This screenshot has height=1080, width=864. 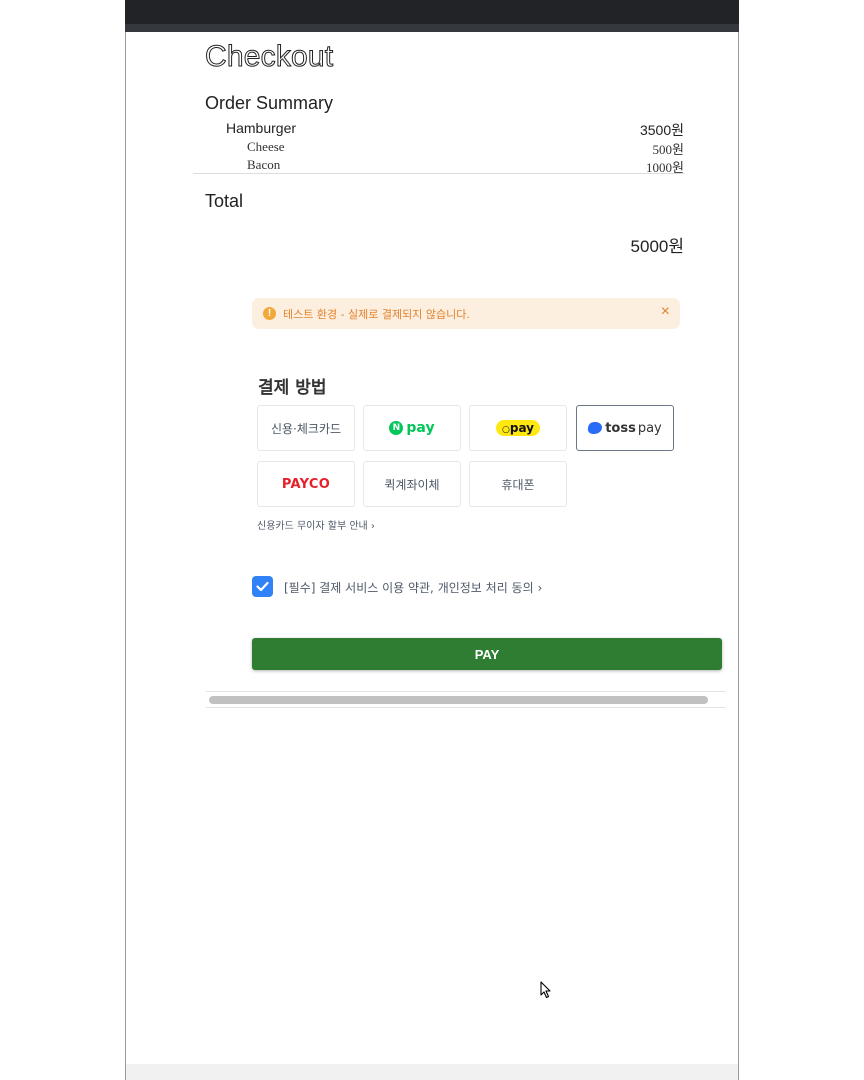 I want to click on total-value: 5000원, so click(x=657, y=246).